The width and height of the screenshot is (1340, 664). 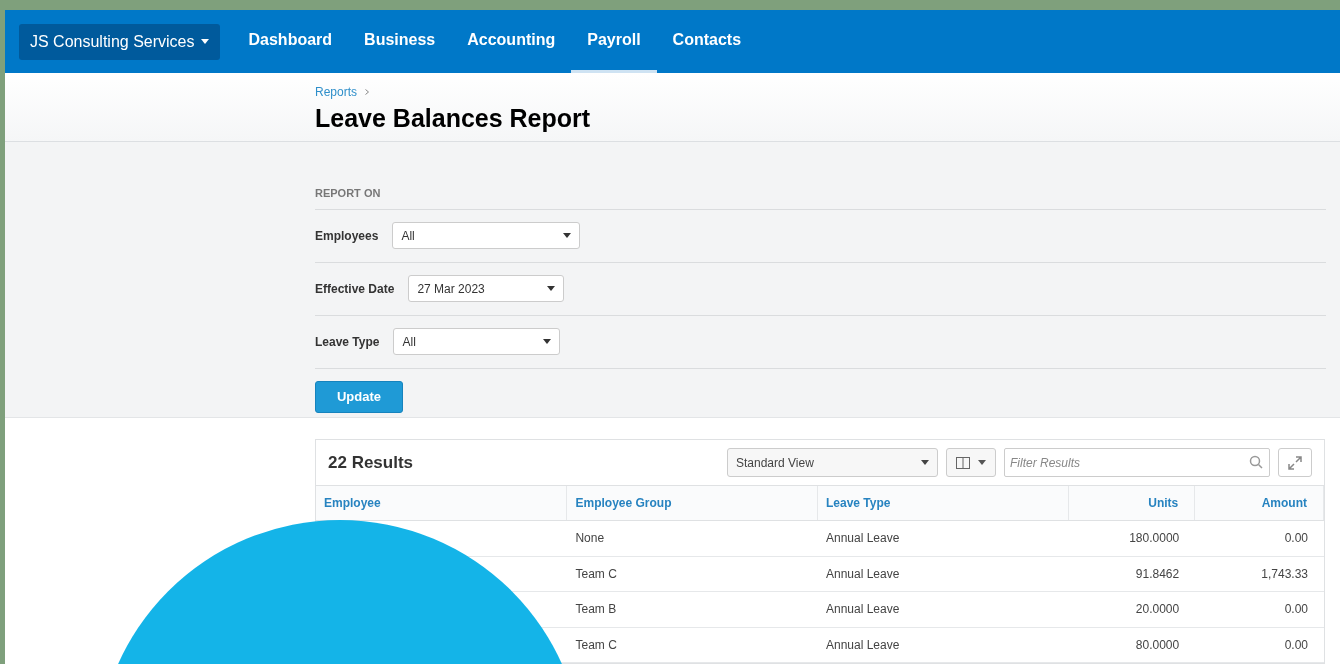 I want to click on expand-icon, so click(x=1295, y=462).